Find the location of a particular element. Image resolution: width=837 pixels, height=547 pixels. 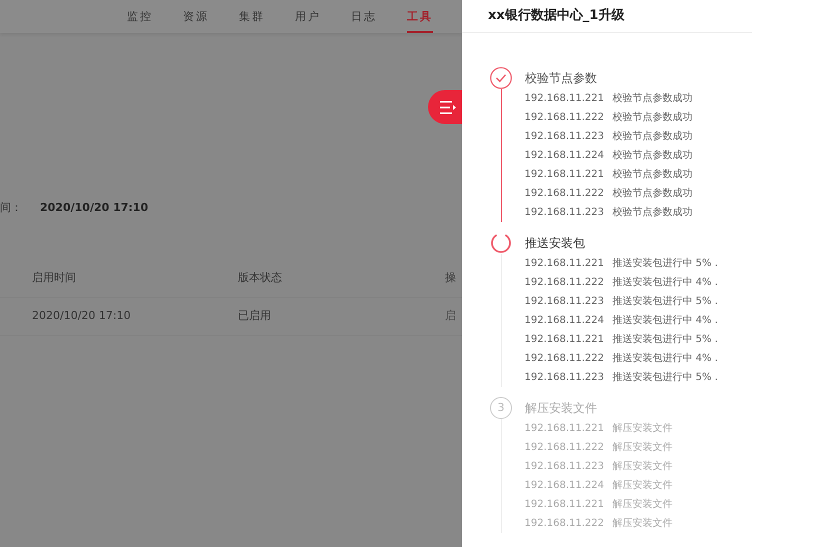

step-title: 解压安装文件 is located at coordinates (561, 408).